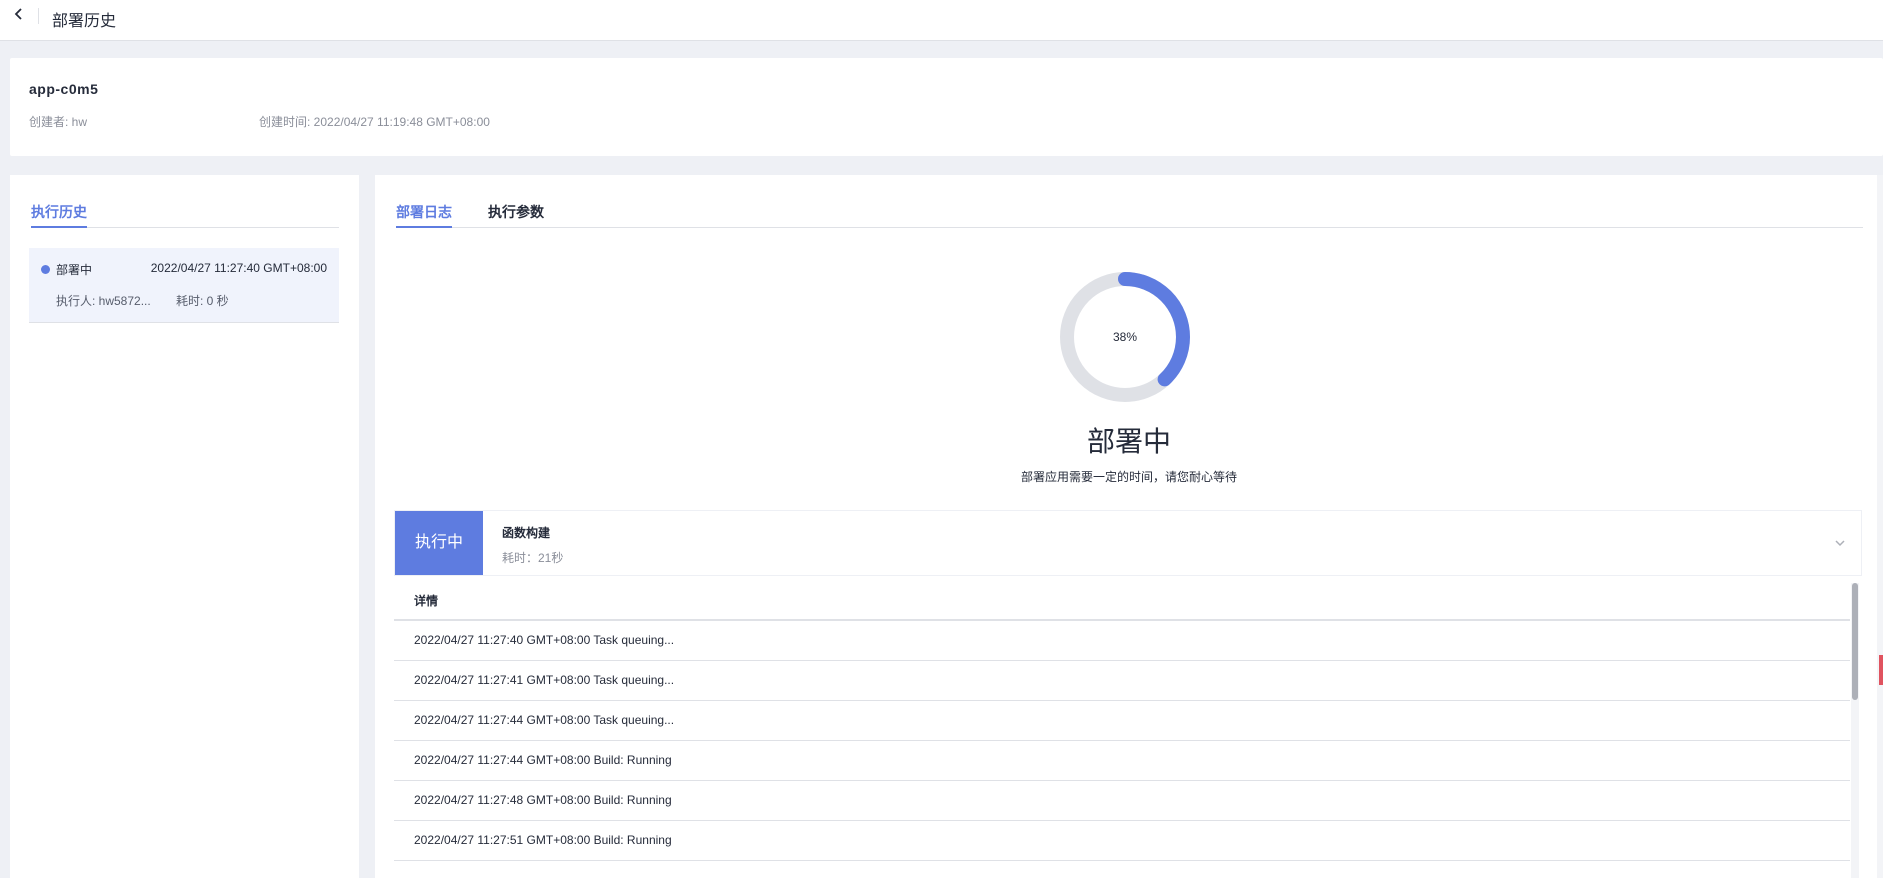  What do you see at coordinates (516, 212) in the screenshot?
I see `tab-execution-params: 执行参数` at bounding box center [516, 212].